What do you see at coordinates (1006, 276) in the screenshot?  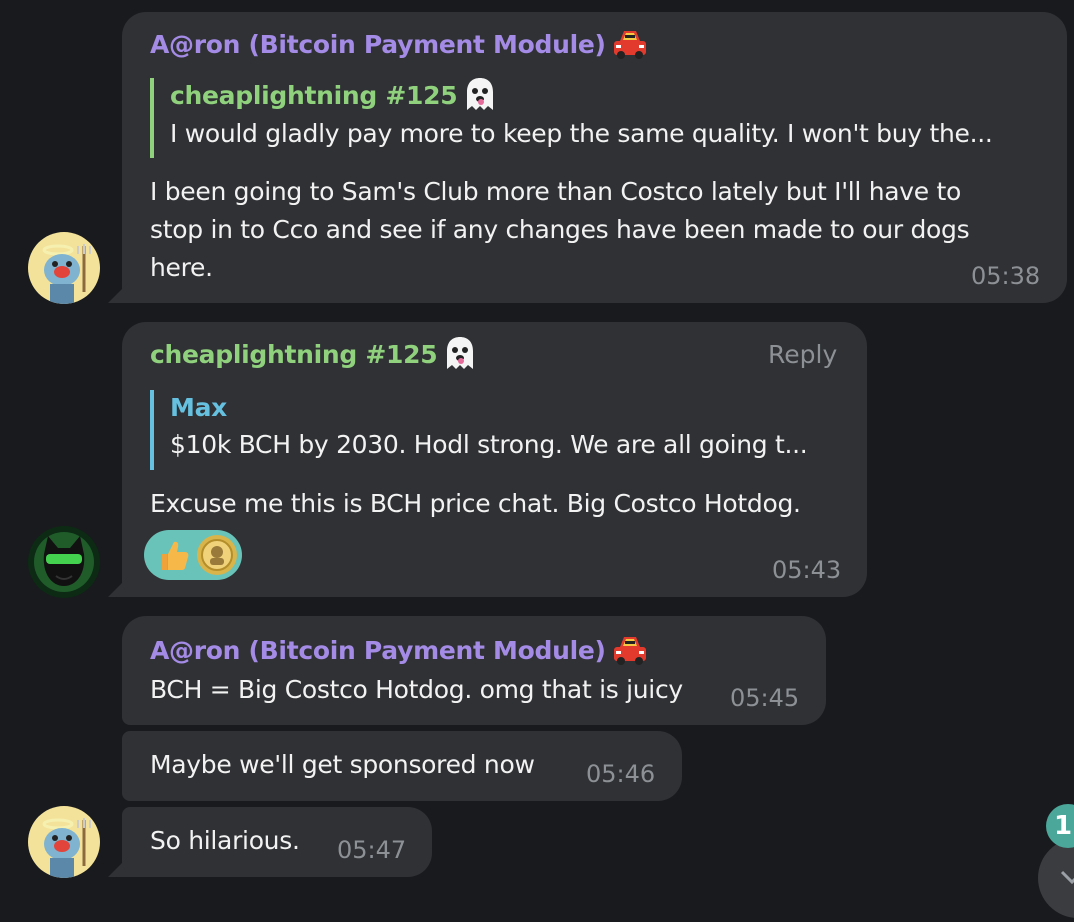 I see `message-time: 05:38` at bounding box center [1006, 276].